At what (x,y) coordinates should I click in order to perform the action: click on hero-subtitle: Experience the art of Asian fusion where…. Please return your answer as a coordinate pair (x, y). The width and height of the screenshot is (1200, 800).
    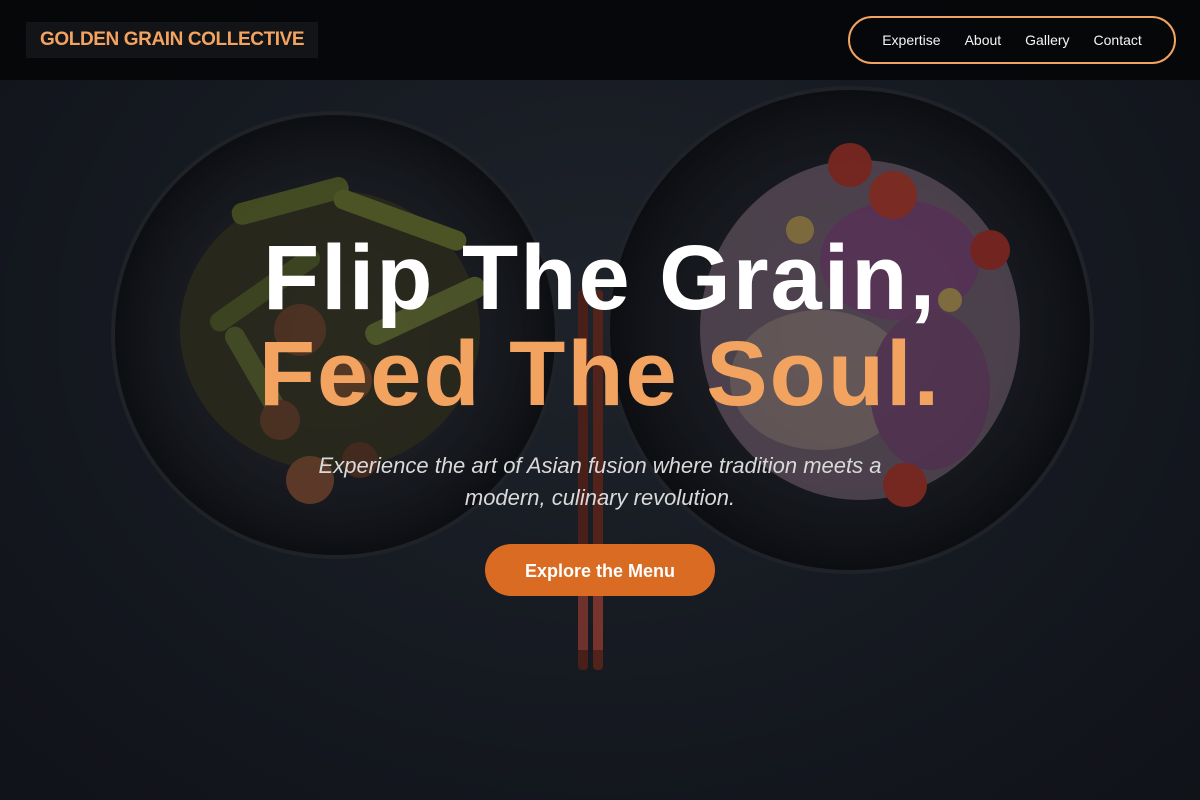
    Looking at the image, I should click on (600, 481).